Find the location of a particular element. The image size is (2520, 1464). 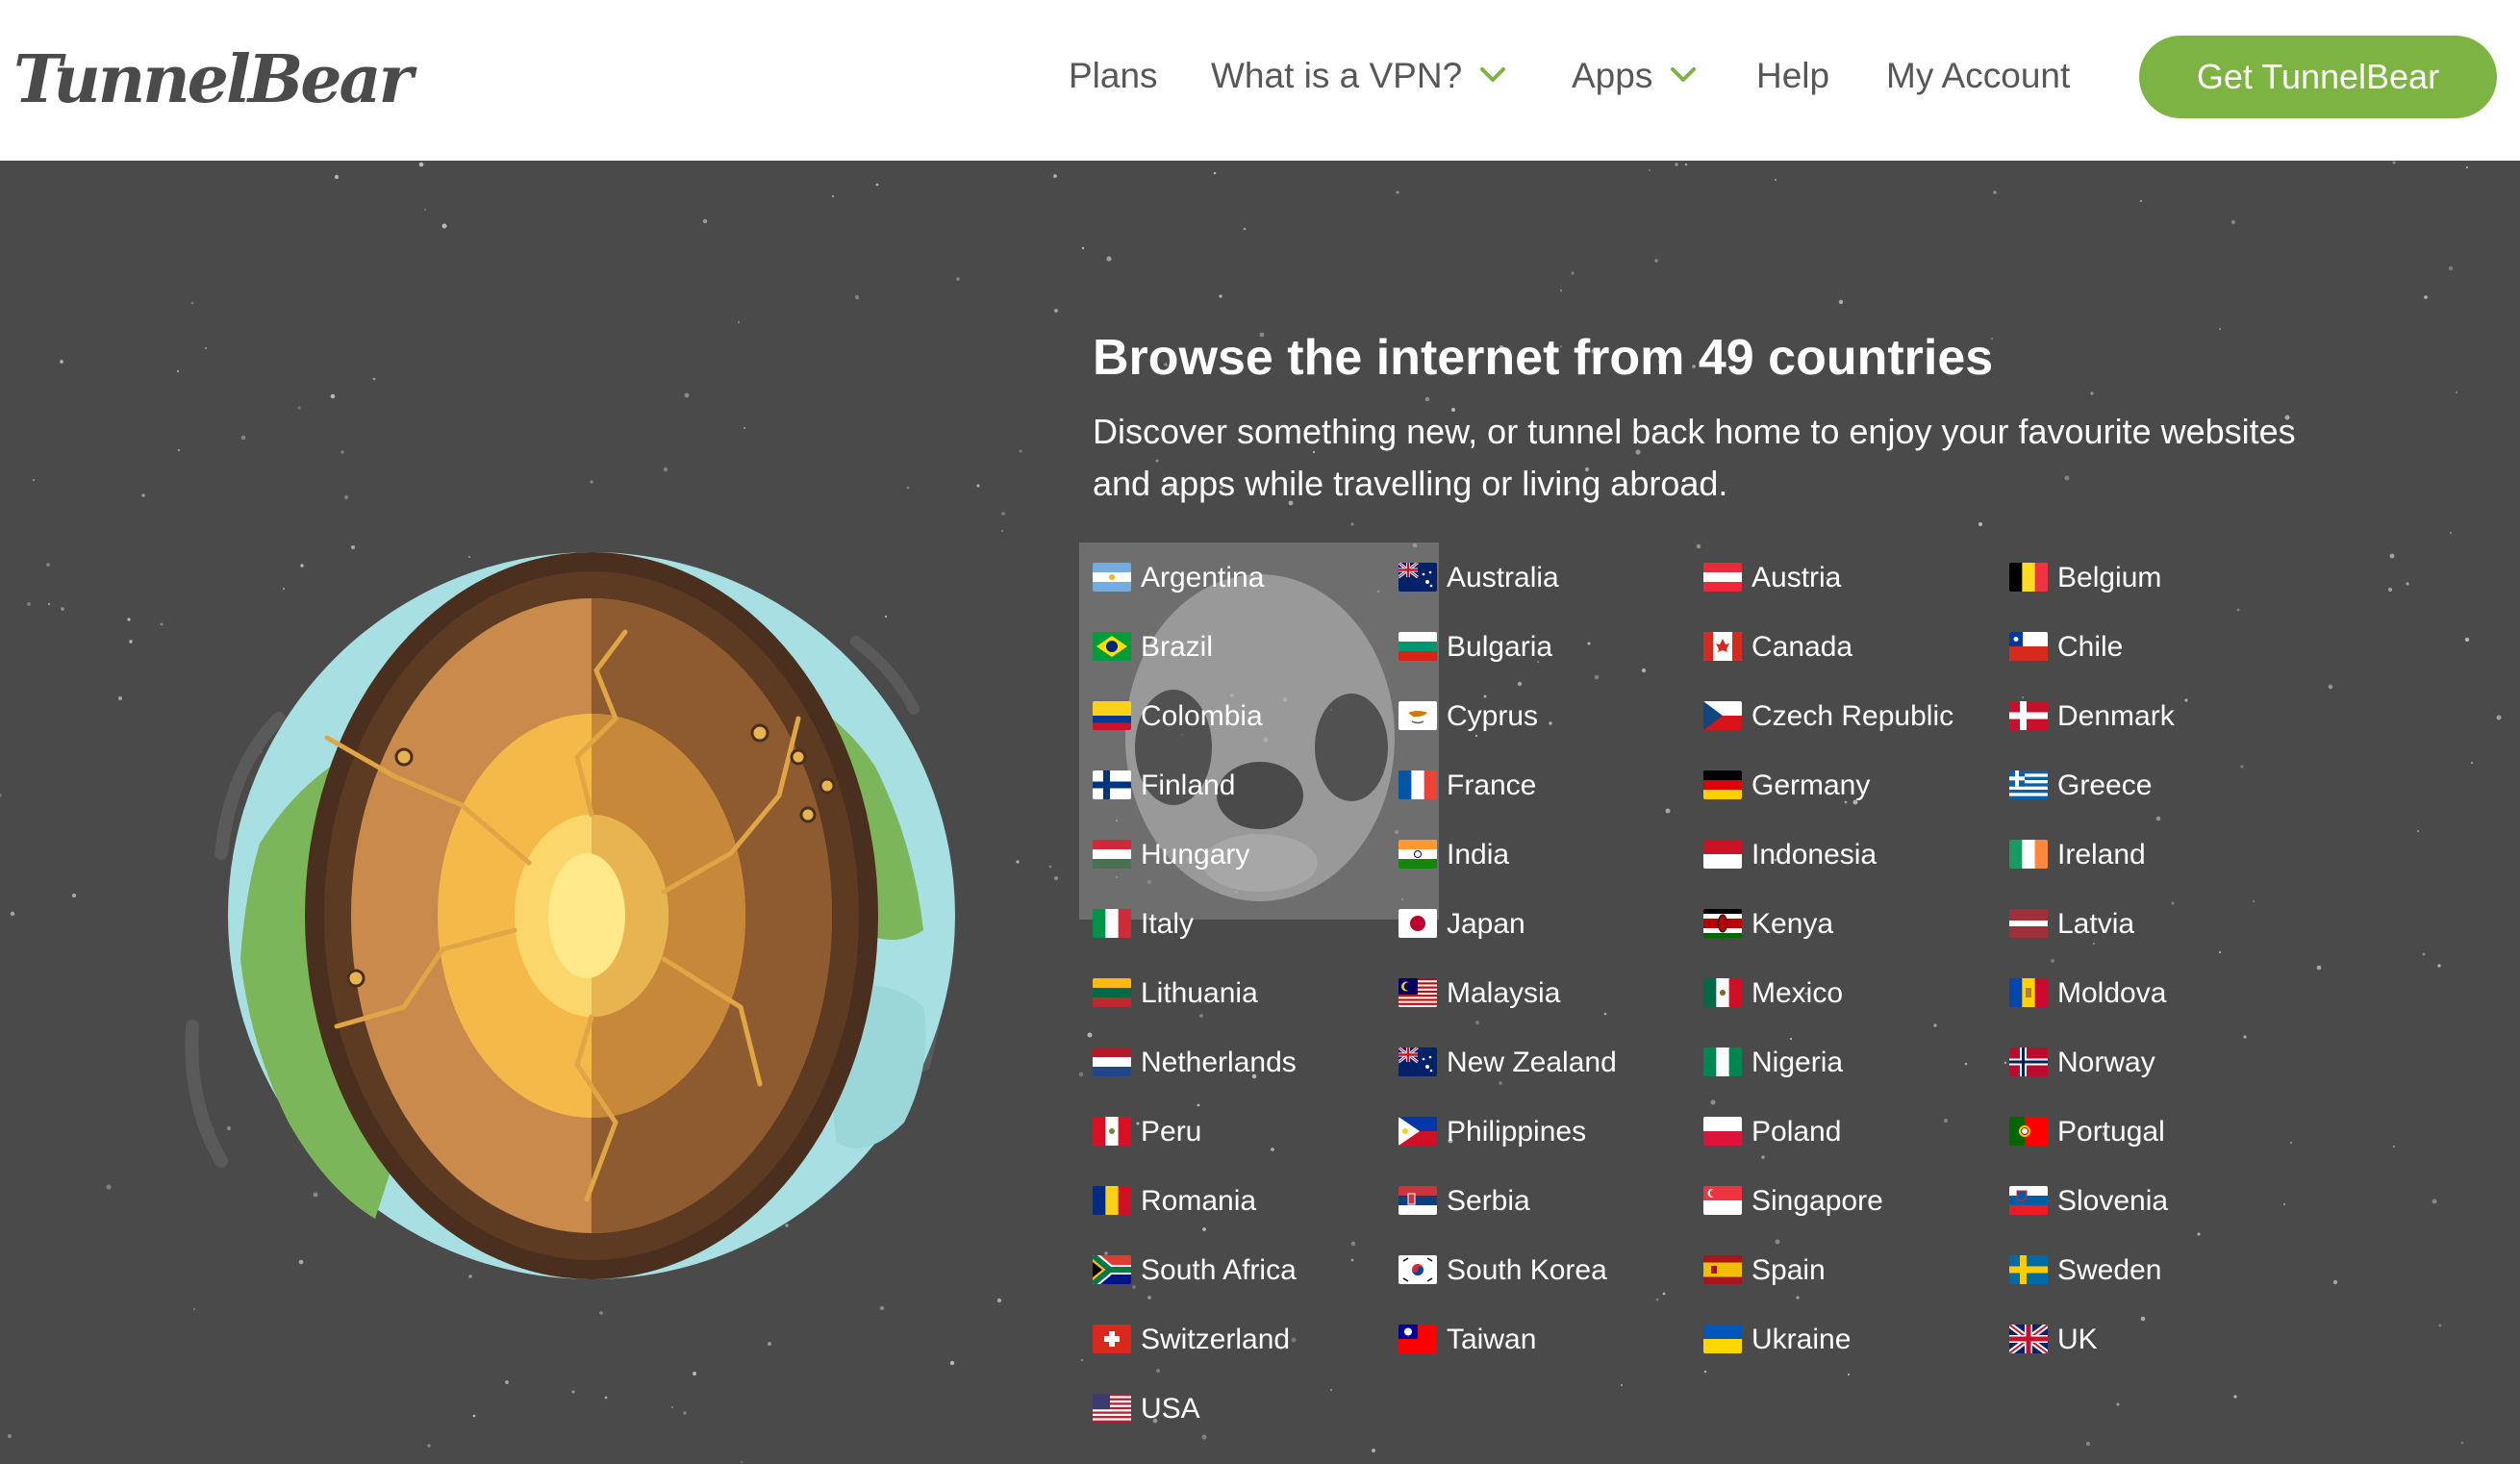

country-item-moldova: Moldova is located at coordinates (2154, 994).